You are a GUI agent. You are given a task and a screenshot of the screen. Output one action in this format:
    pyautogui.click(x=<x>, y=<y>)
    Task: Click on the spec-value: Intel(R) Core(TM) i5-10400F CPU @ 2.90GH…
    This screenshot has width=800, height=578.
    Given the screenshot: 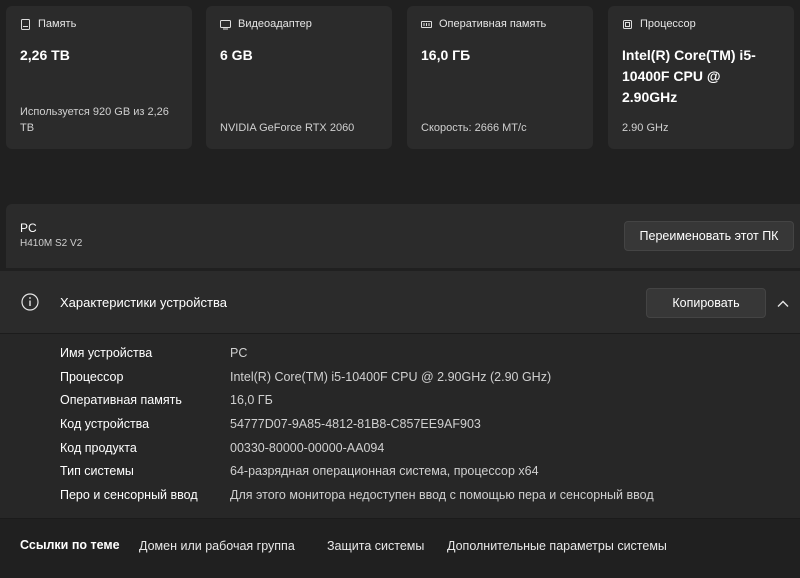 What is the action you would take?
    pyautogui.click(x=391, y=377)
    